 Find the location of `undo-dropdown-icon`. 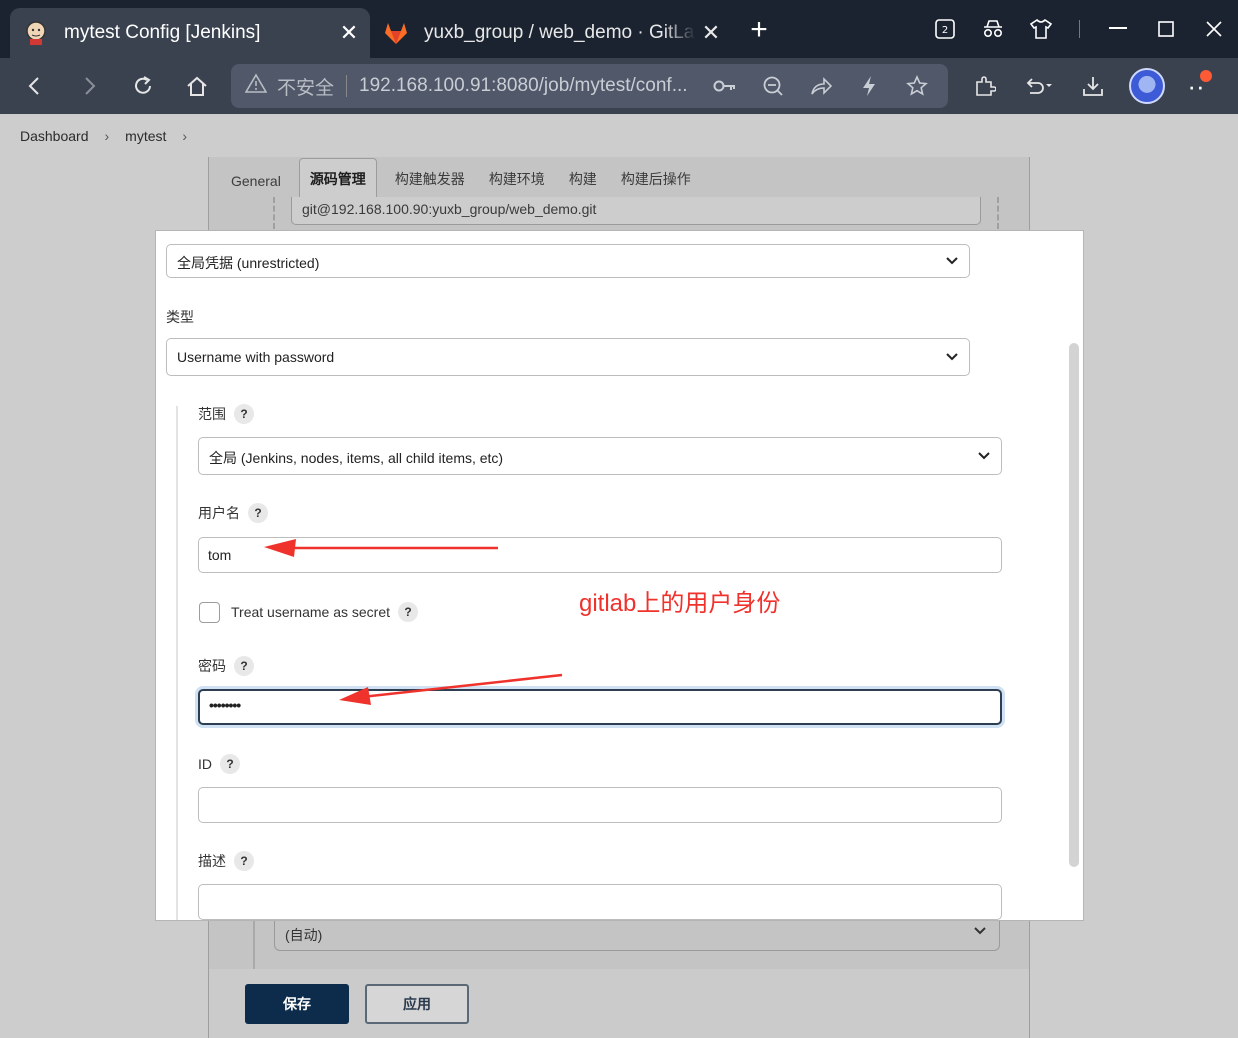

undo-dropdown-icon is located at coordinates (1039, 86).